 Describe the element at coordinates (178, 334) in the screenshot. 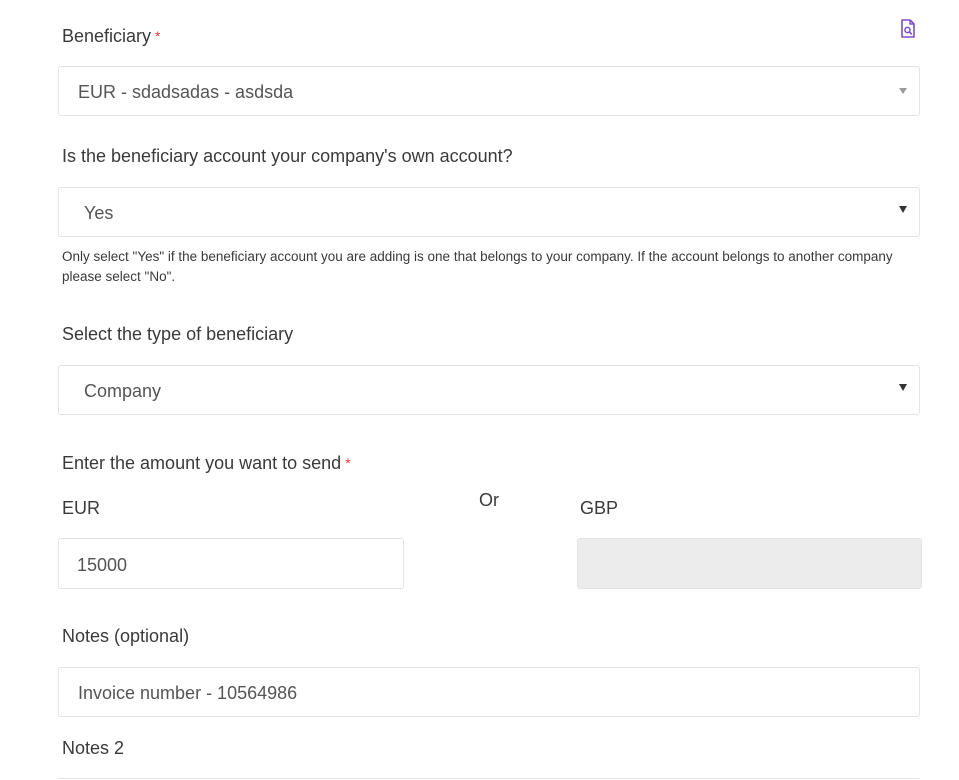

I see `beneficiary-type-label: Select the type of beneficiary` at that location.